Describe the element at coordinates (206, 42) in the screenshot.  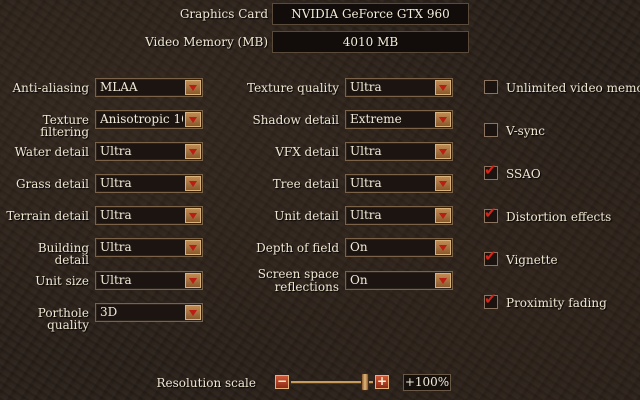
I see `video-memory-label: Video Memory (MB)` at that location.